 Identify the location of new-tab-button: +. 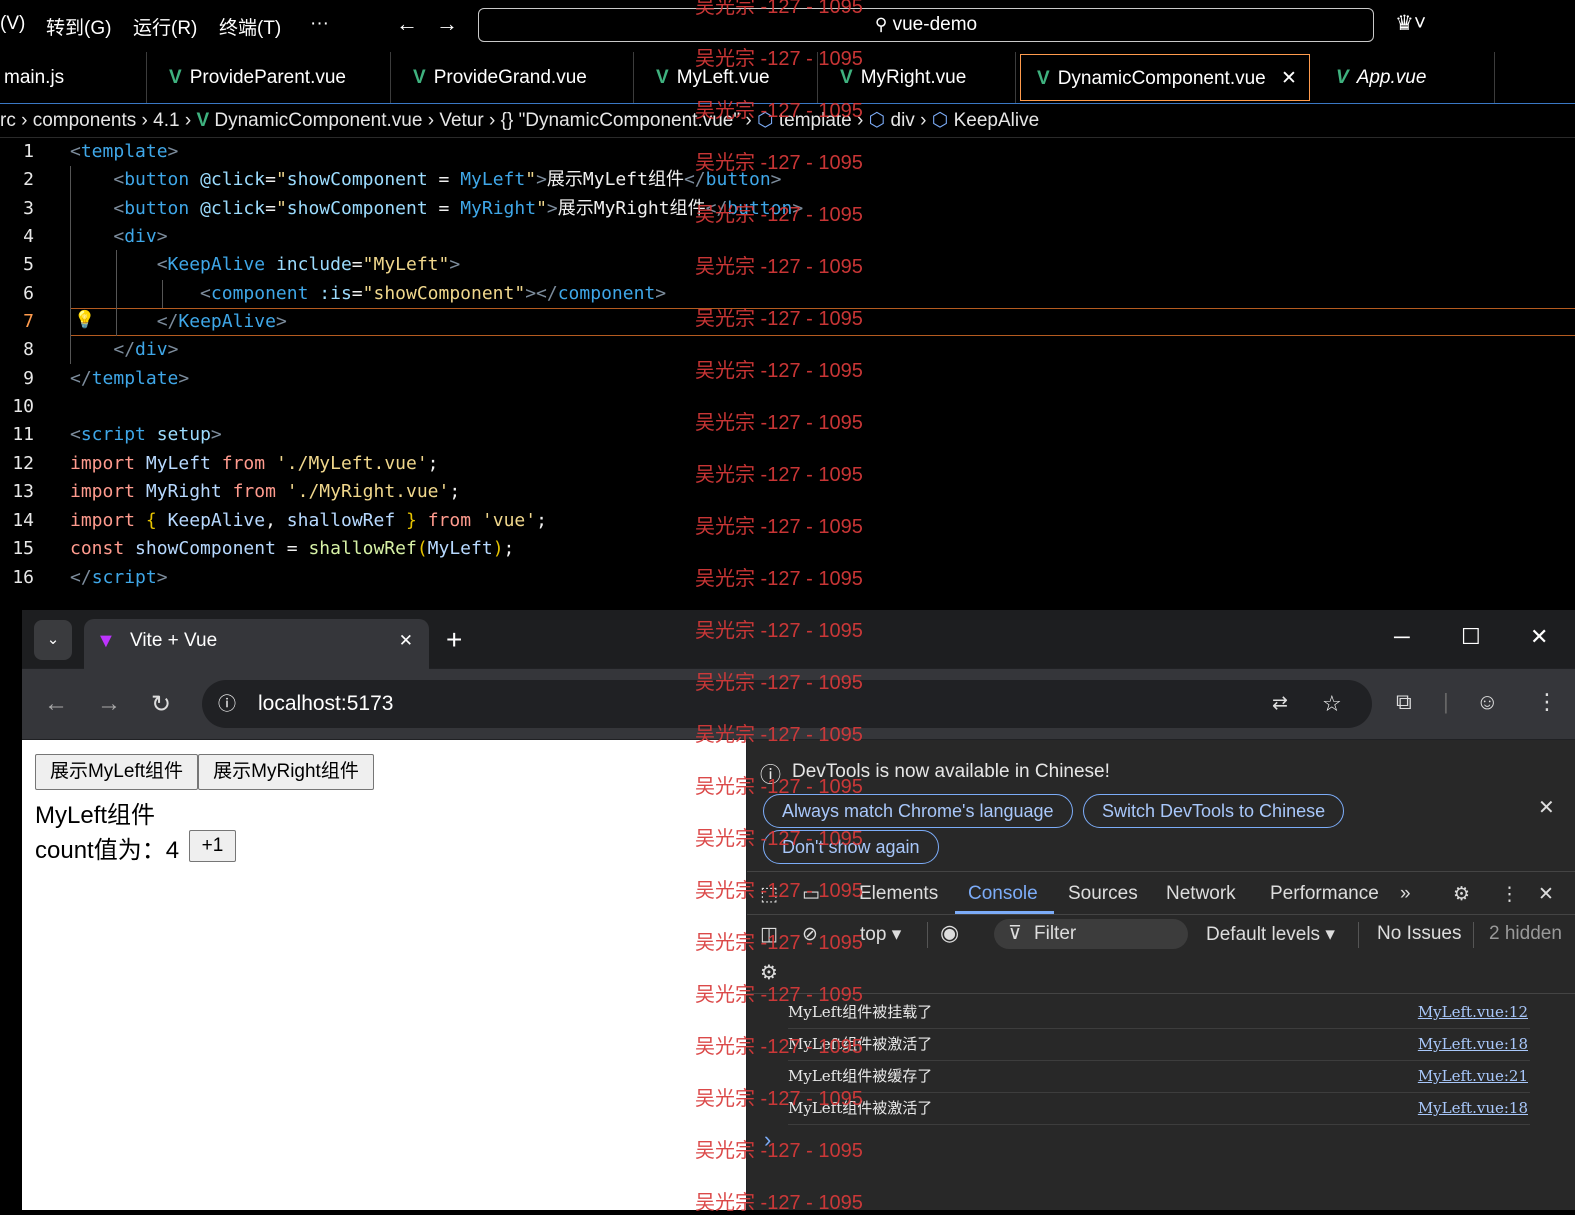
(454, 640).